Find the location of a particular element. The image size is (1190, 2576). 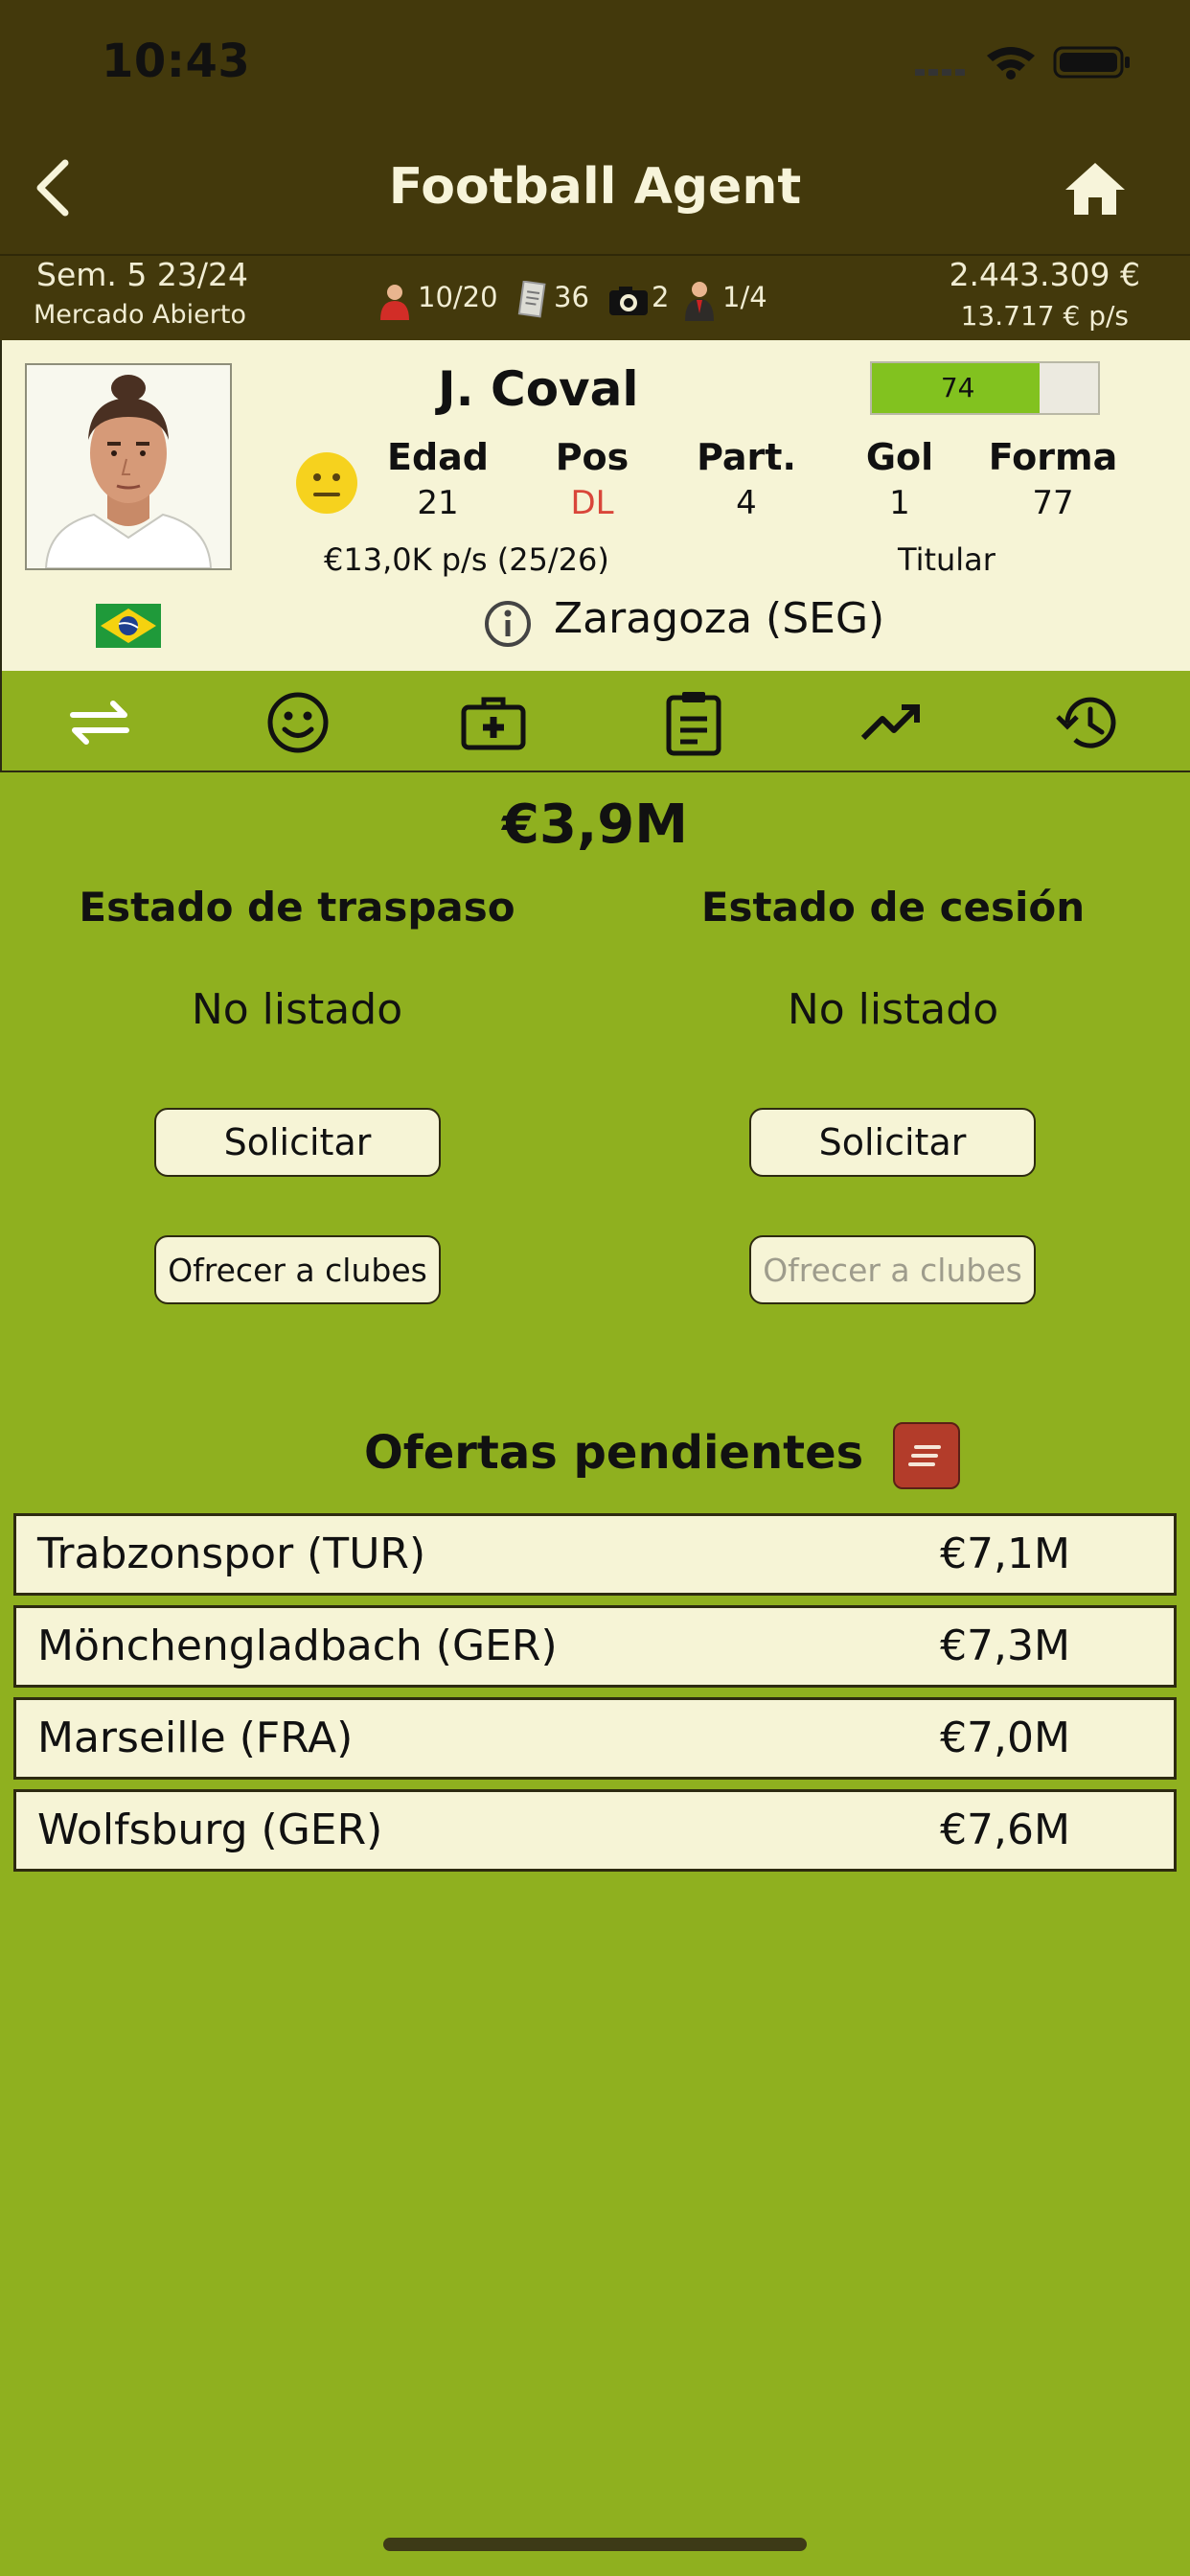

offer-to-clubs-button: Ofrecer a clubes is located at coordinates (297, 1269).